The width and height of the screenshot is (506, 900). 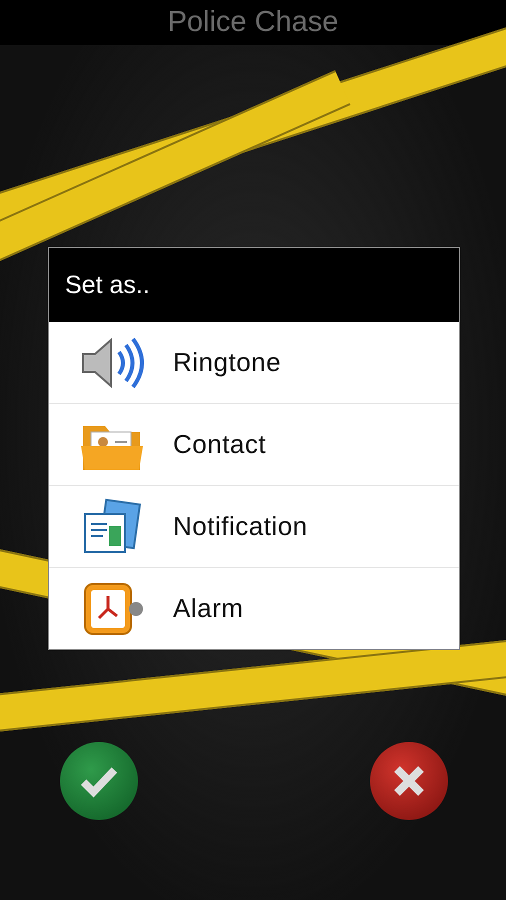 What do you see at coordinates (107, 285) in the screenshot?
I see `dialog-title: Set as..` at bounding box center [107, 285].